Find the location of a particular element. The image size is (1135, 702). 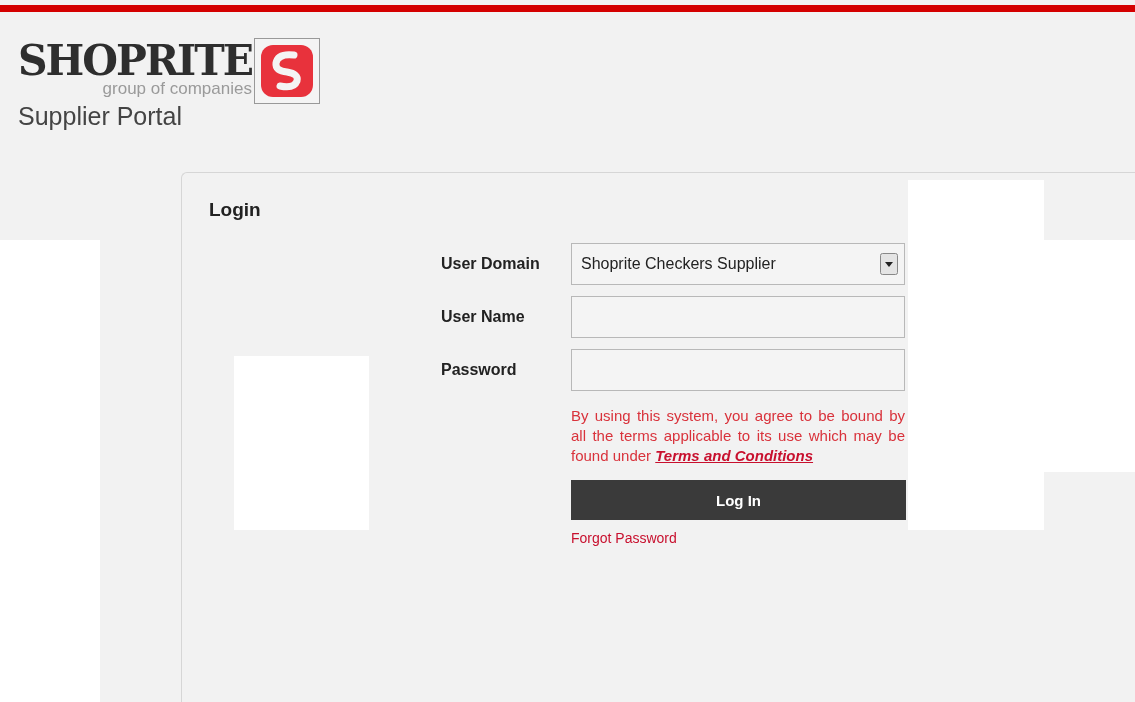

login-button: Log In is located at coordinates (738, 500).